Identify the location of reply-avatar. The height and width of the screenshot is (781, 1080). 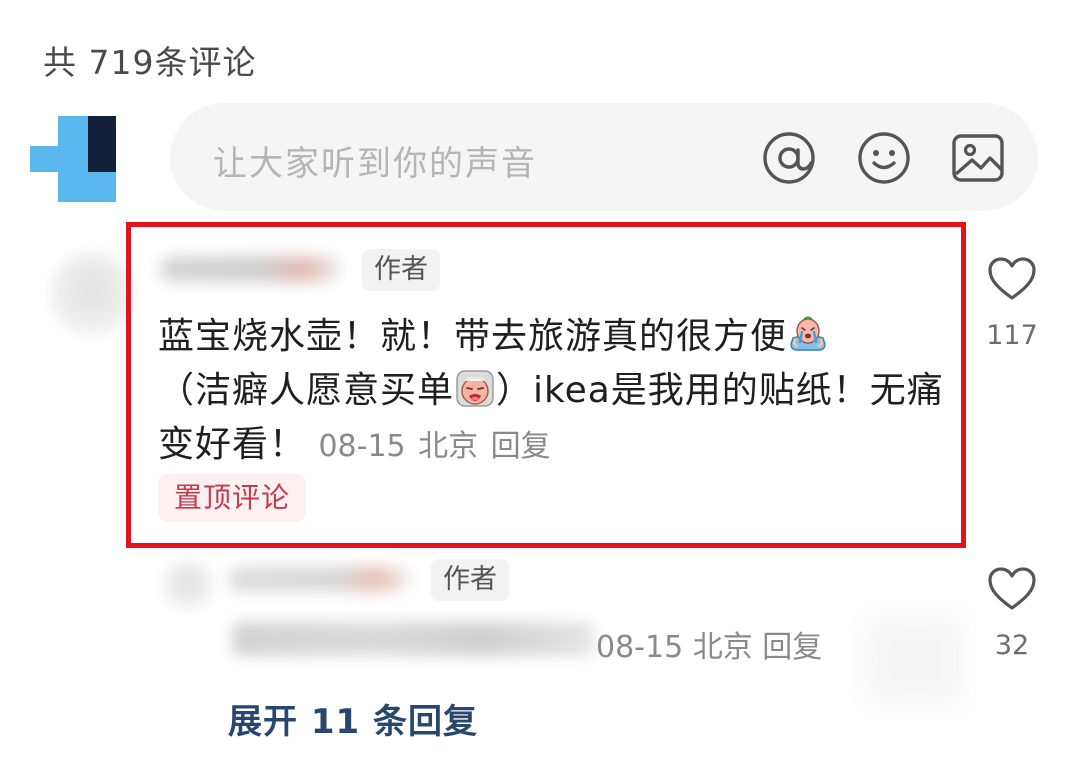
(188, 585).